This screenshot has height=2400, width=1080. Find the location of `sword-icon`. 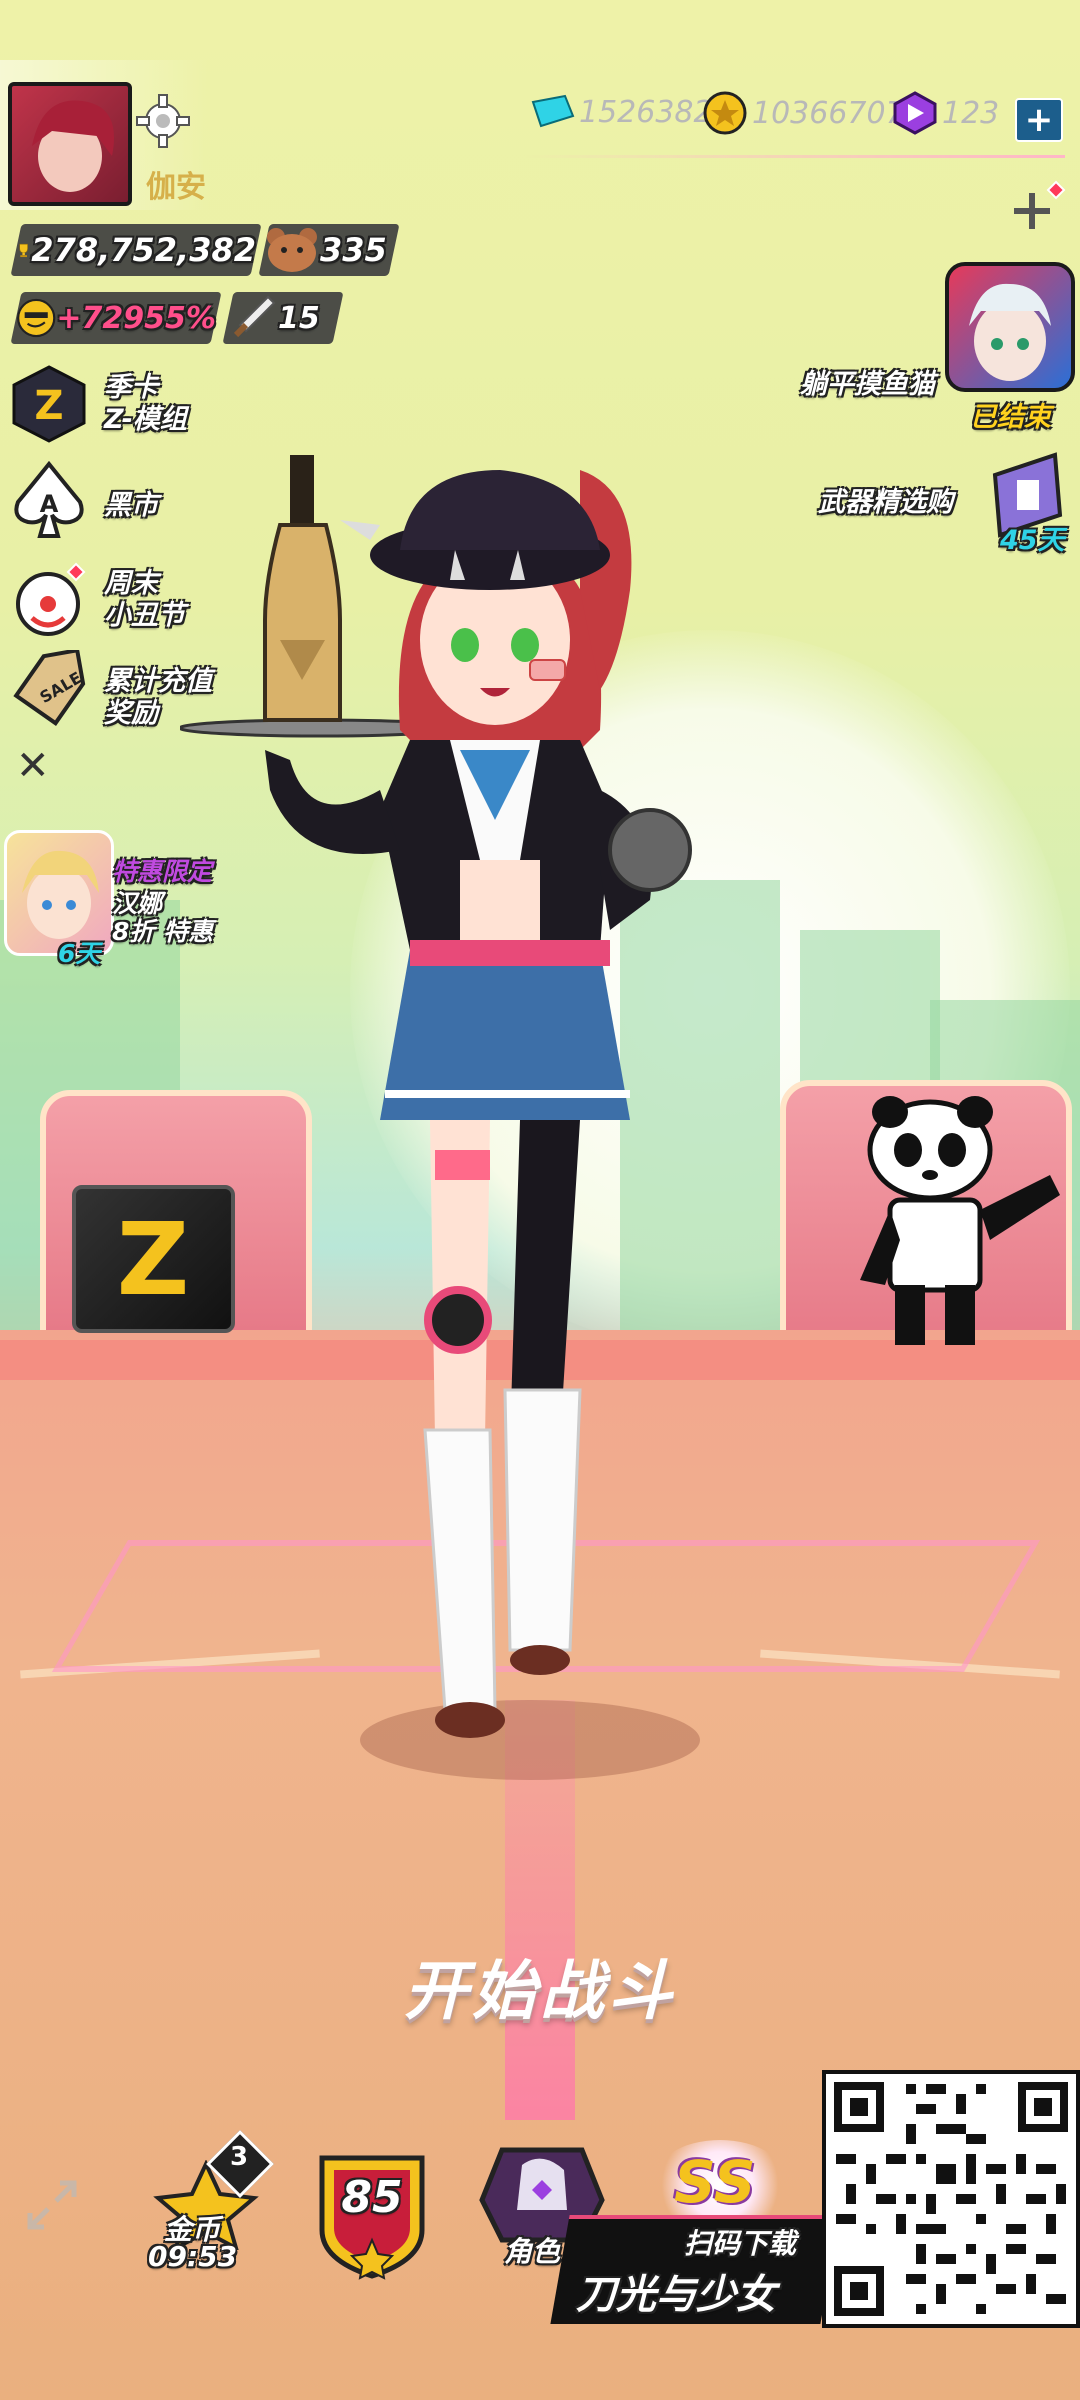

sword-icon is located at coordinates (254, 316).